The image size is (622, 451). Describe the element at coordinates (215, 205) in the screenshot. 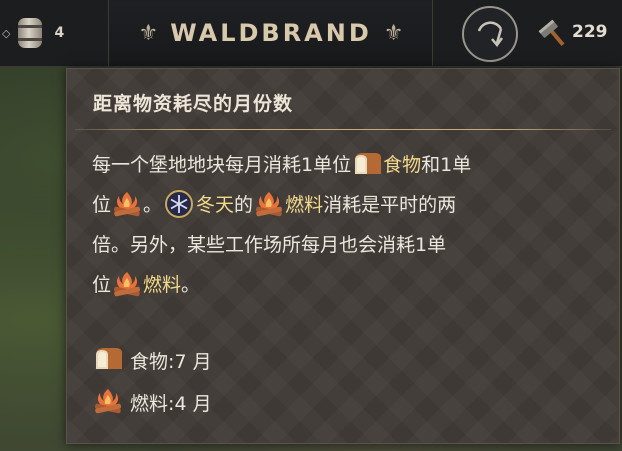

I see `winter-keyword: 冬天` at that location.